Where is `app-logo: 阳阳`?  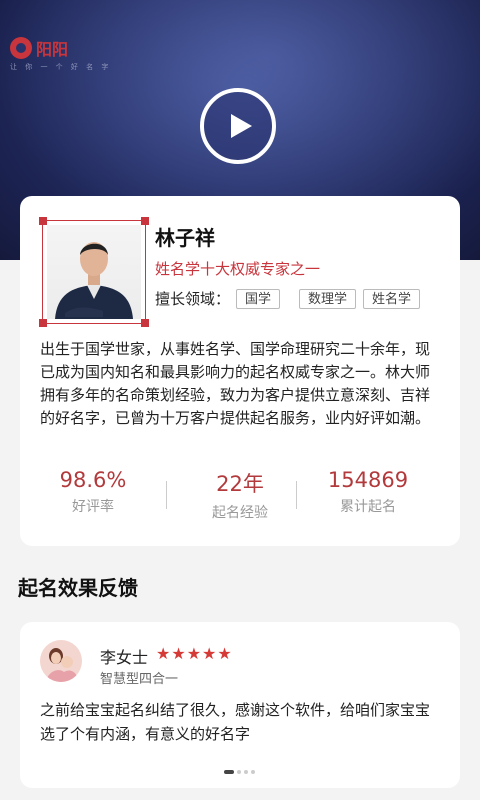
app-logo: 阳阳 is located at coordinates (39, 48).